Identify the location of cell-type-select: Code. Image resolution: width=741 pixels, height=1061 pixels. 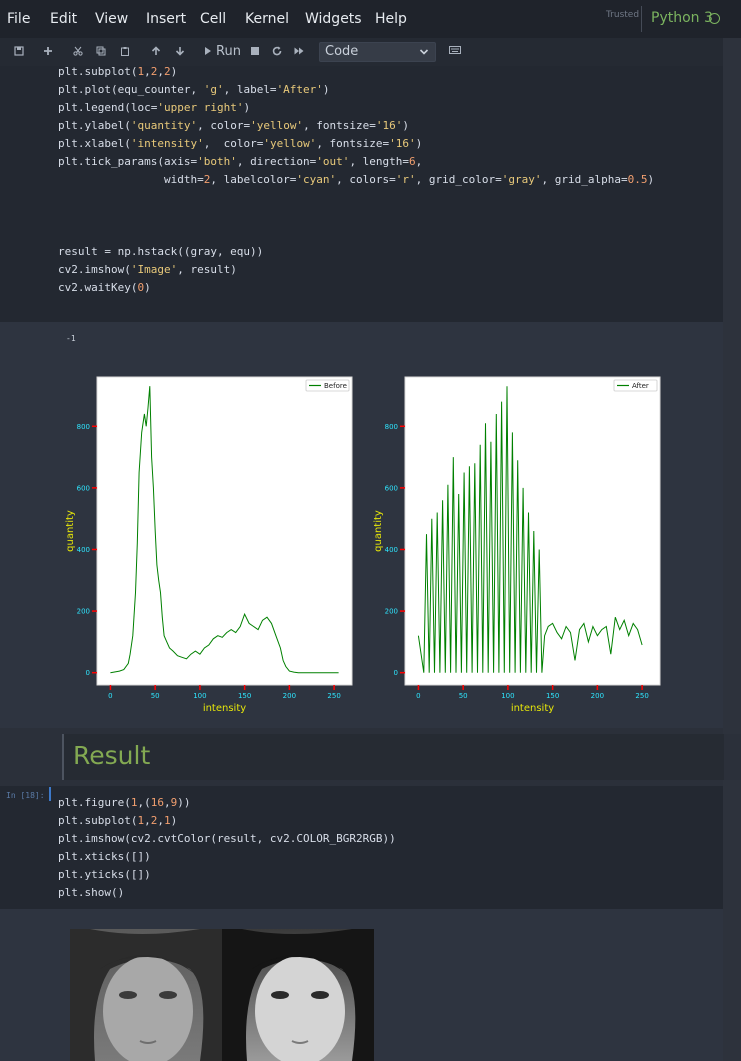
(377, 52).